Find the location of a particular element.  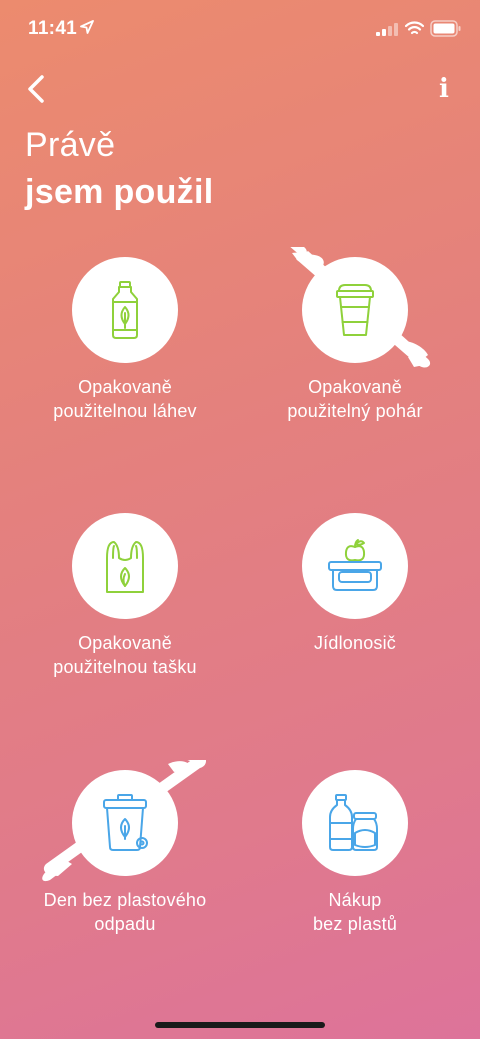

cellular-signal-icon is located at coordinates (387, 29).